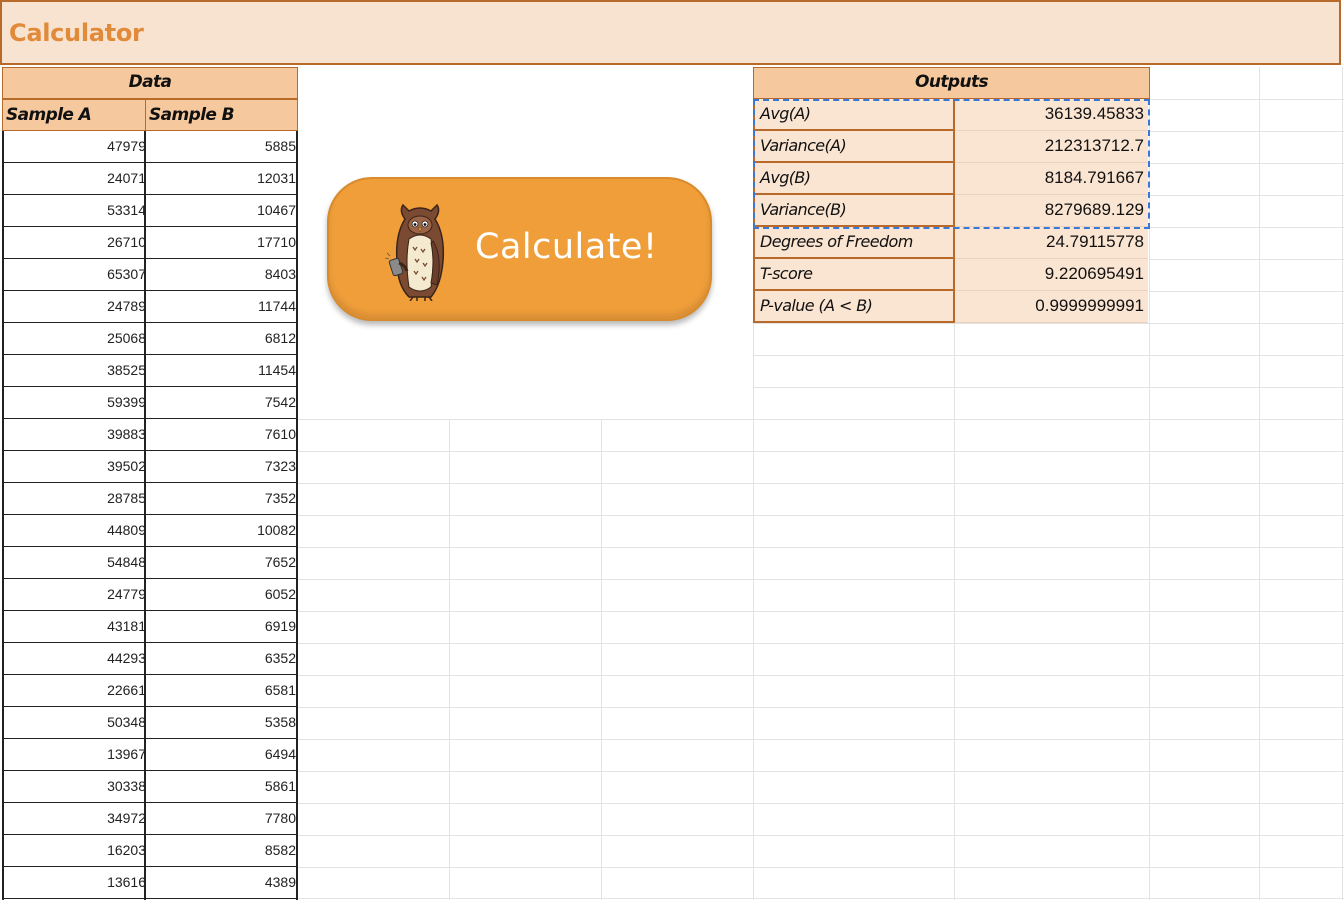  I want to click on output-value: 8184.791667, so click(1051, 179).